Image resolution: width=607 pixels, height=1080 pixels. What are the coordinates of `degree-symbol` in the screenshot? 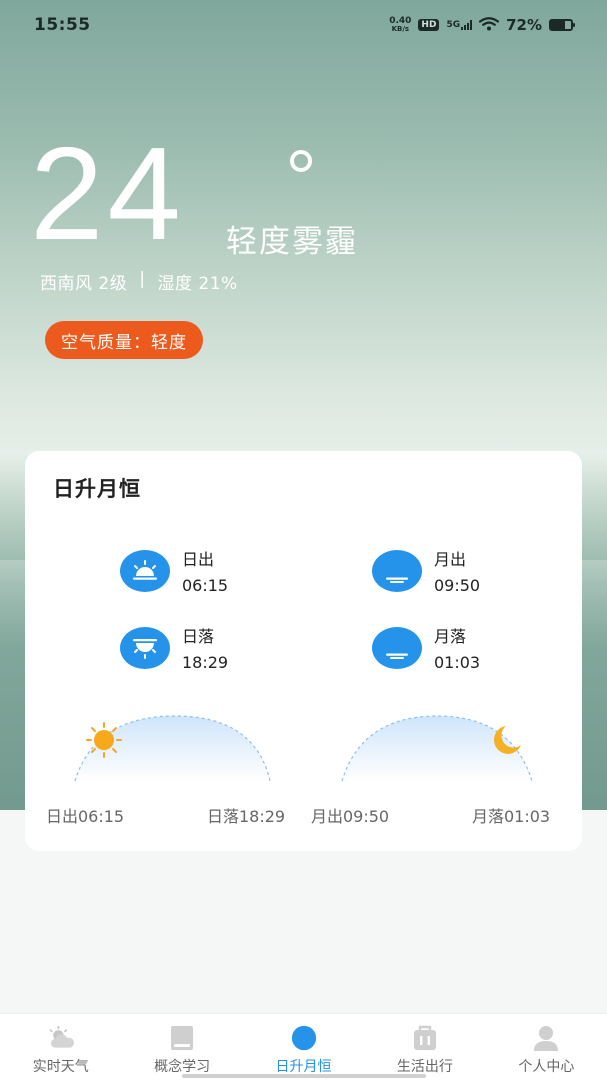 It's located at (301, 161).